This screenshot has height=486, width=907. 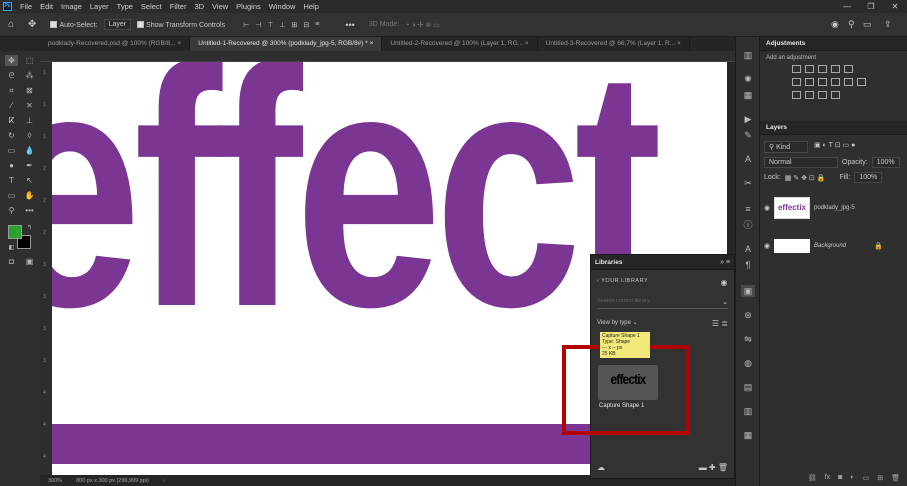 I want to click on channels-icon: ▤, so click(x=748, y=387).